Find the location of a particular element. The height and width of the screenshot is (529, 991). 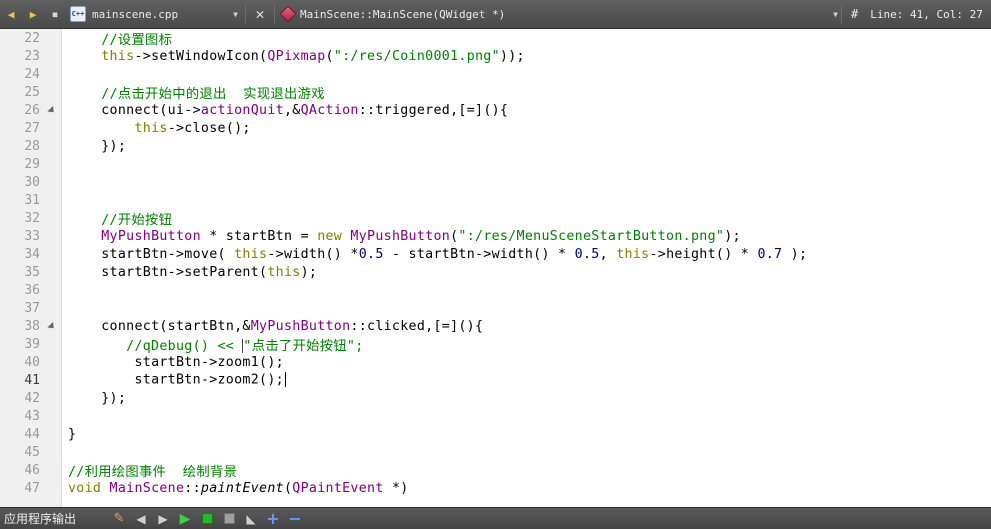

code-token: ); is located at coordinates (732, 236).